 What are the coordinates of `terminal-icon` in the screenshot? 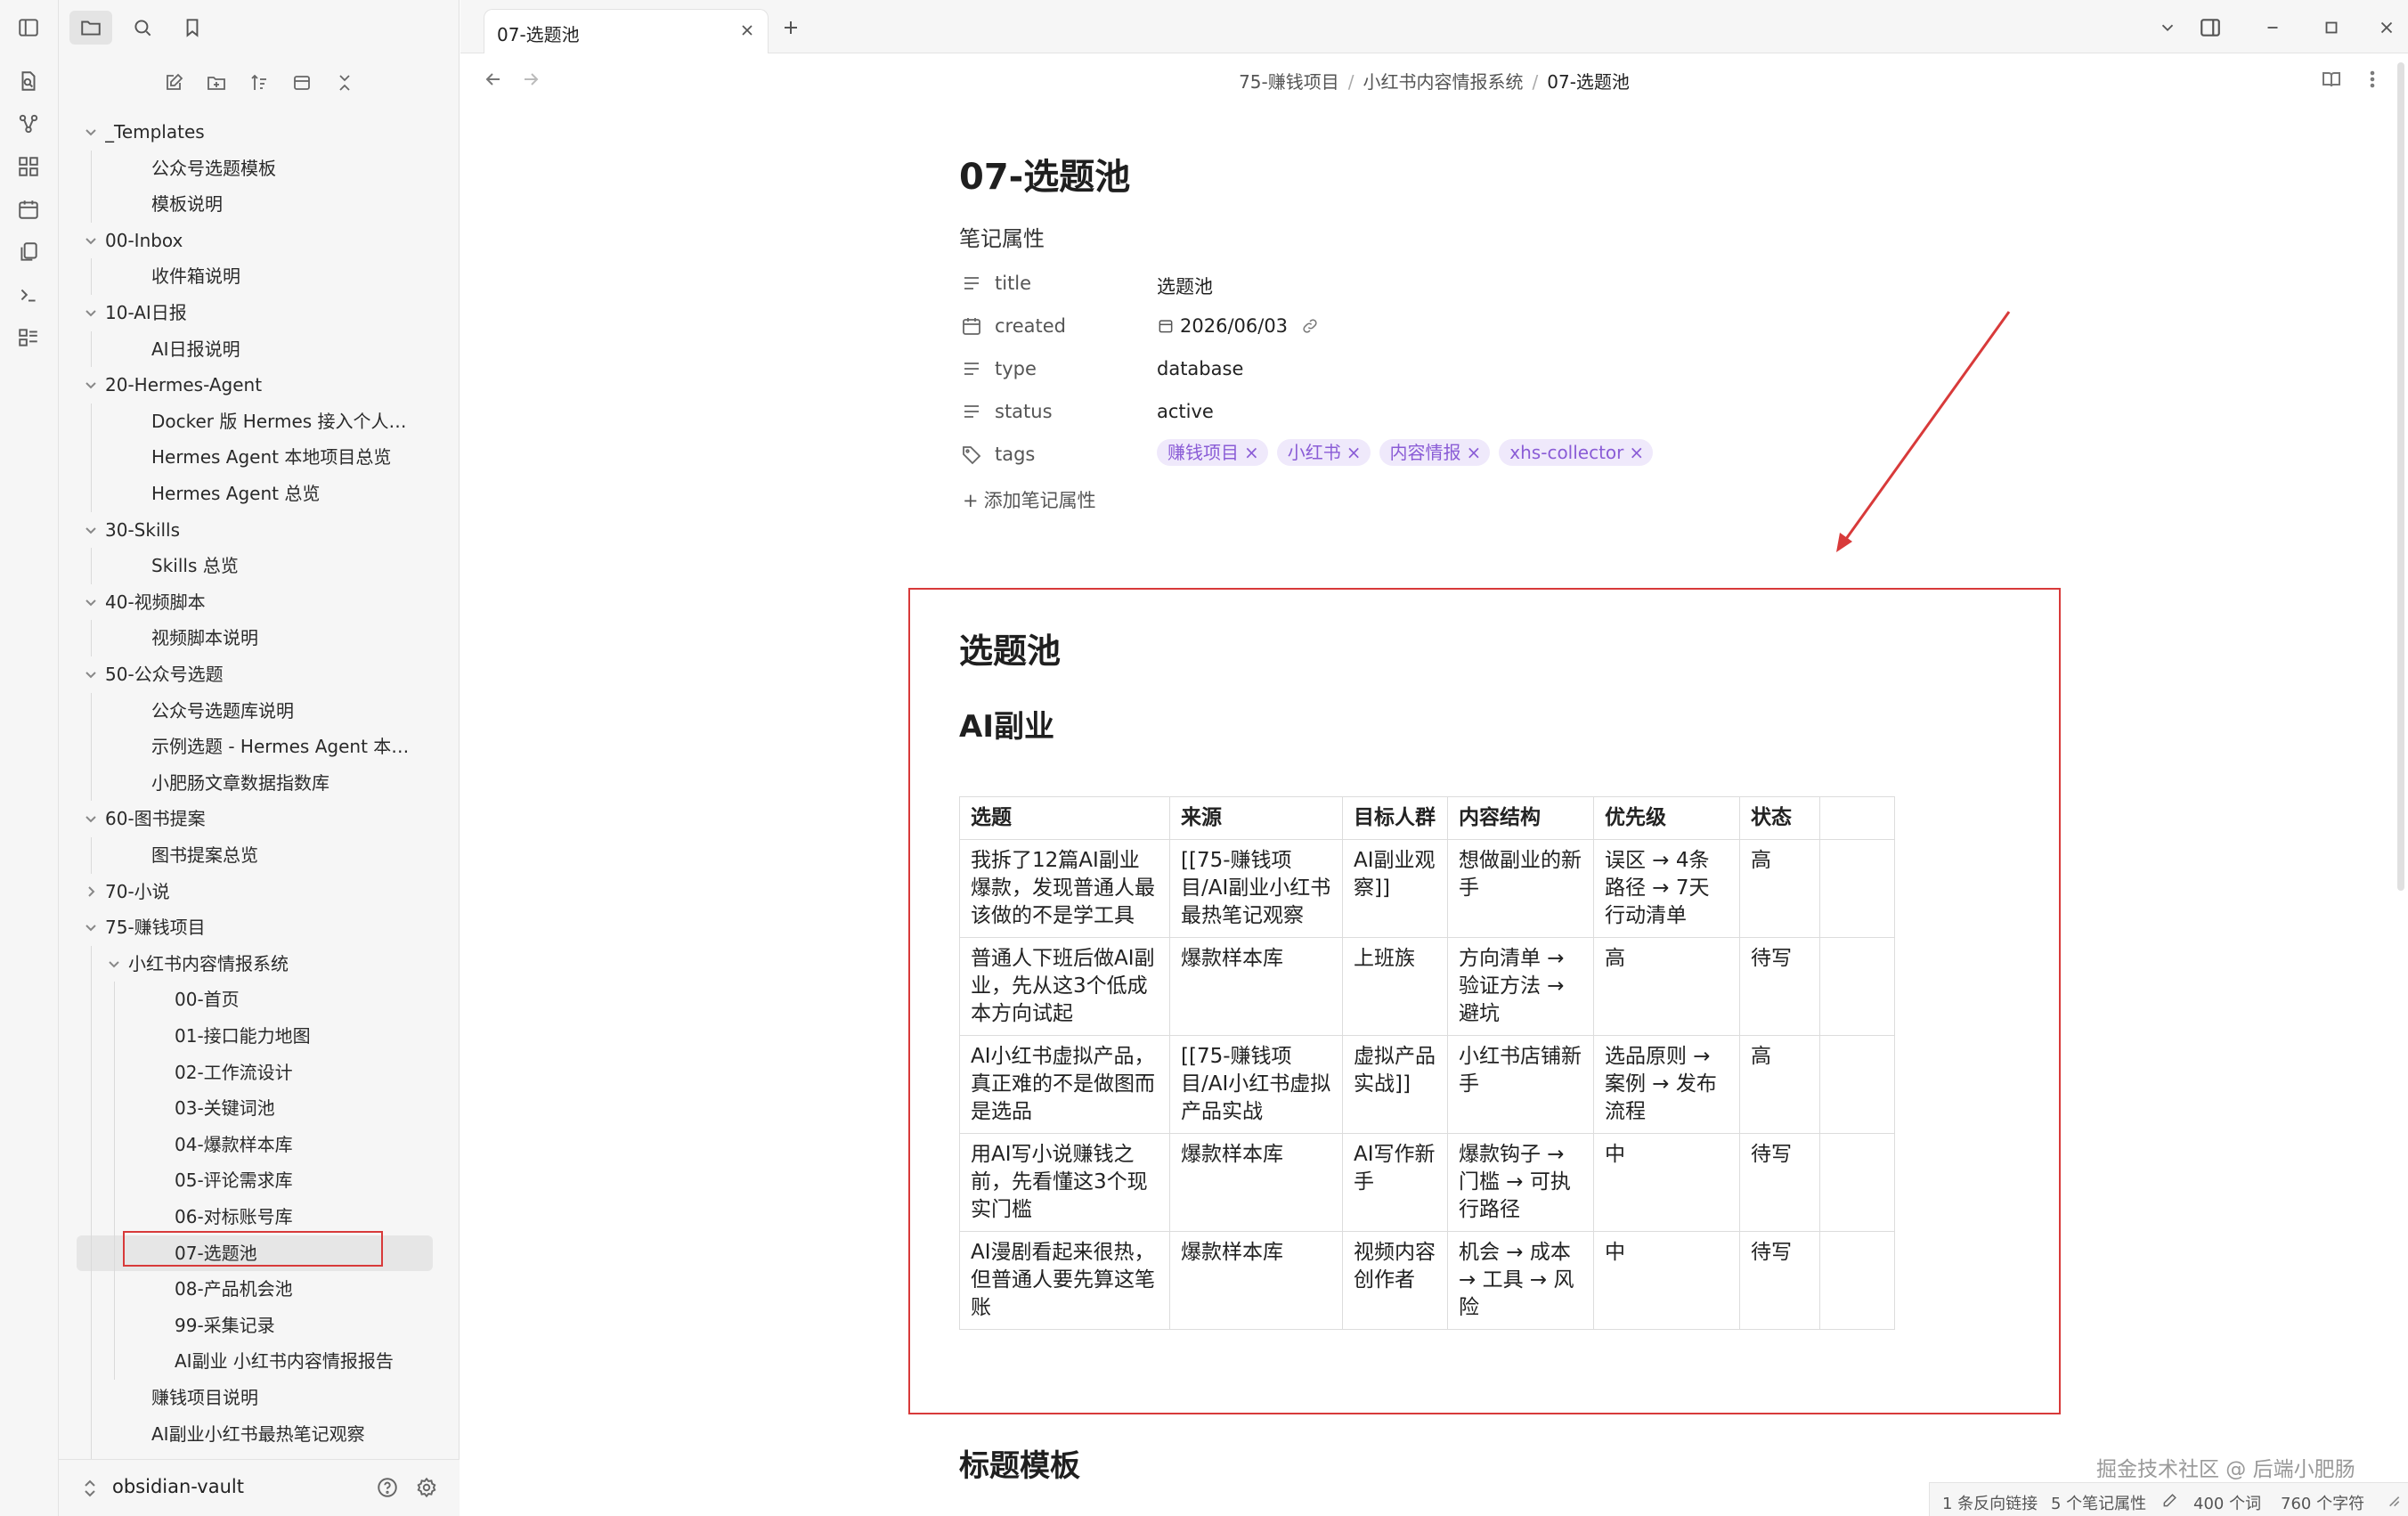 It's located at (28, 294).